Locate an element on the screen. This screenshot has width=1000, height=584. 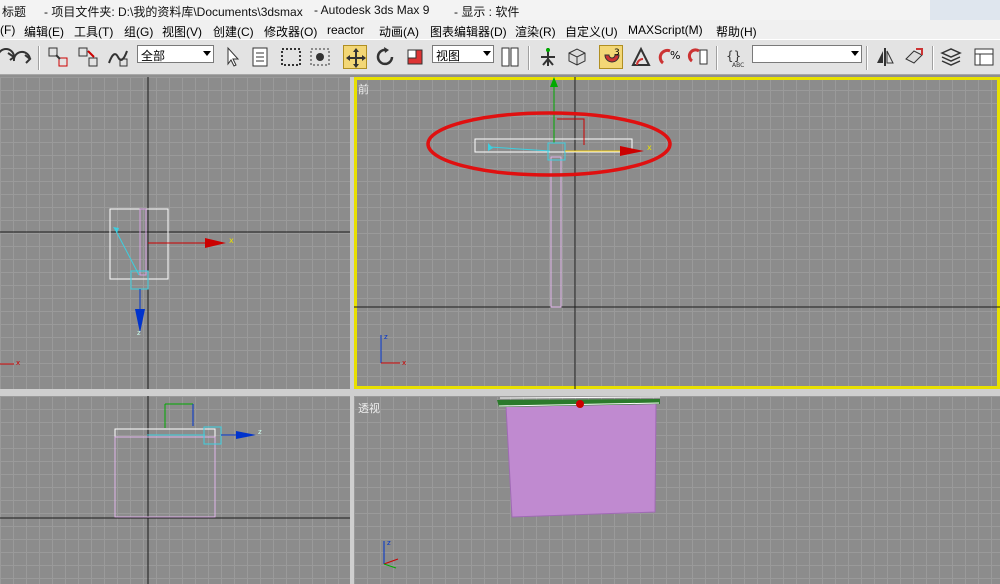
unlink-selection-icon is located at coordinates (88, 57).